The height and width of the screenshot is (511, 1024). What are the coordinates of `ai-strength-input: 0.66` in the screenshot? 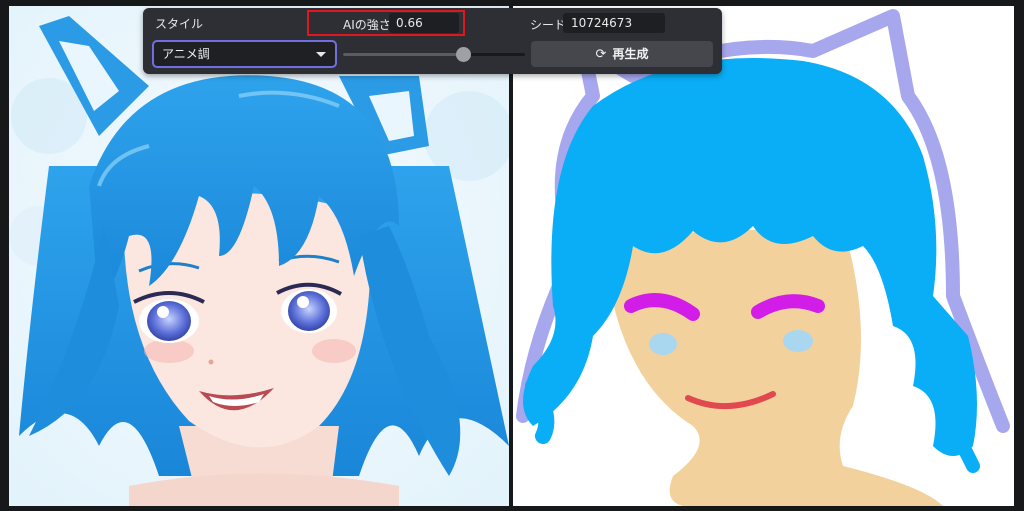 It's located at (424, 23).